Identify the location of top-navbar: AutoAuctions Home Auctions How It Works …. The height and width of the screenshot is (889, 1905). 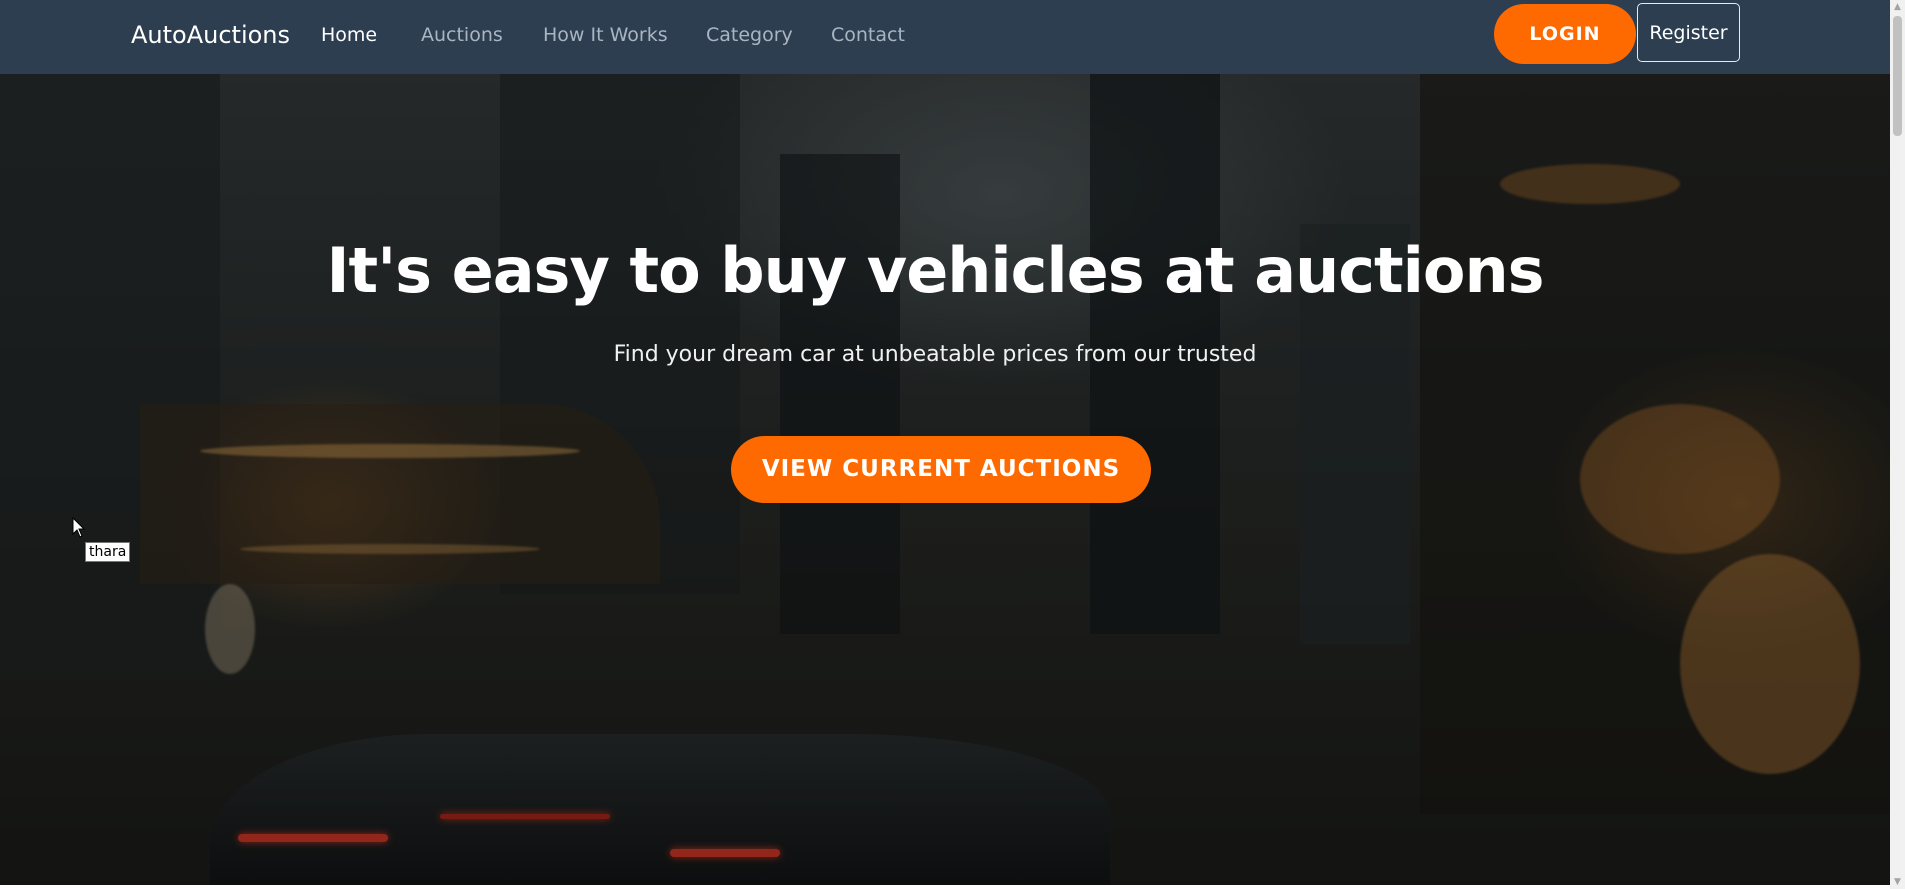
(945, 37).